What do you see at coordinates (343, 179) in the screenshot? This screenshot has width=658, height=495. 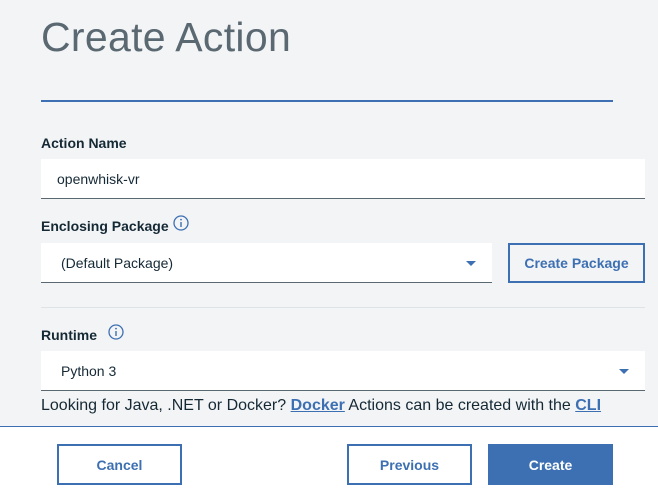 I see `action-name-input` at bounding box center [343, 179].